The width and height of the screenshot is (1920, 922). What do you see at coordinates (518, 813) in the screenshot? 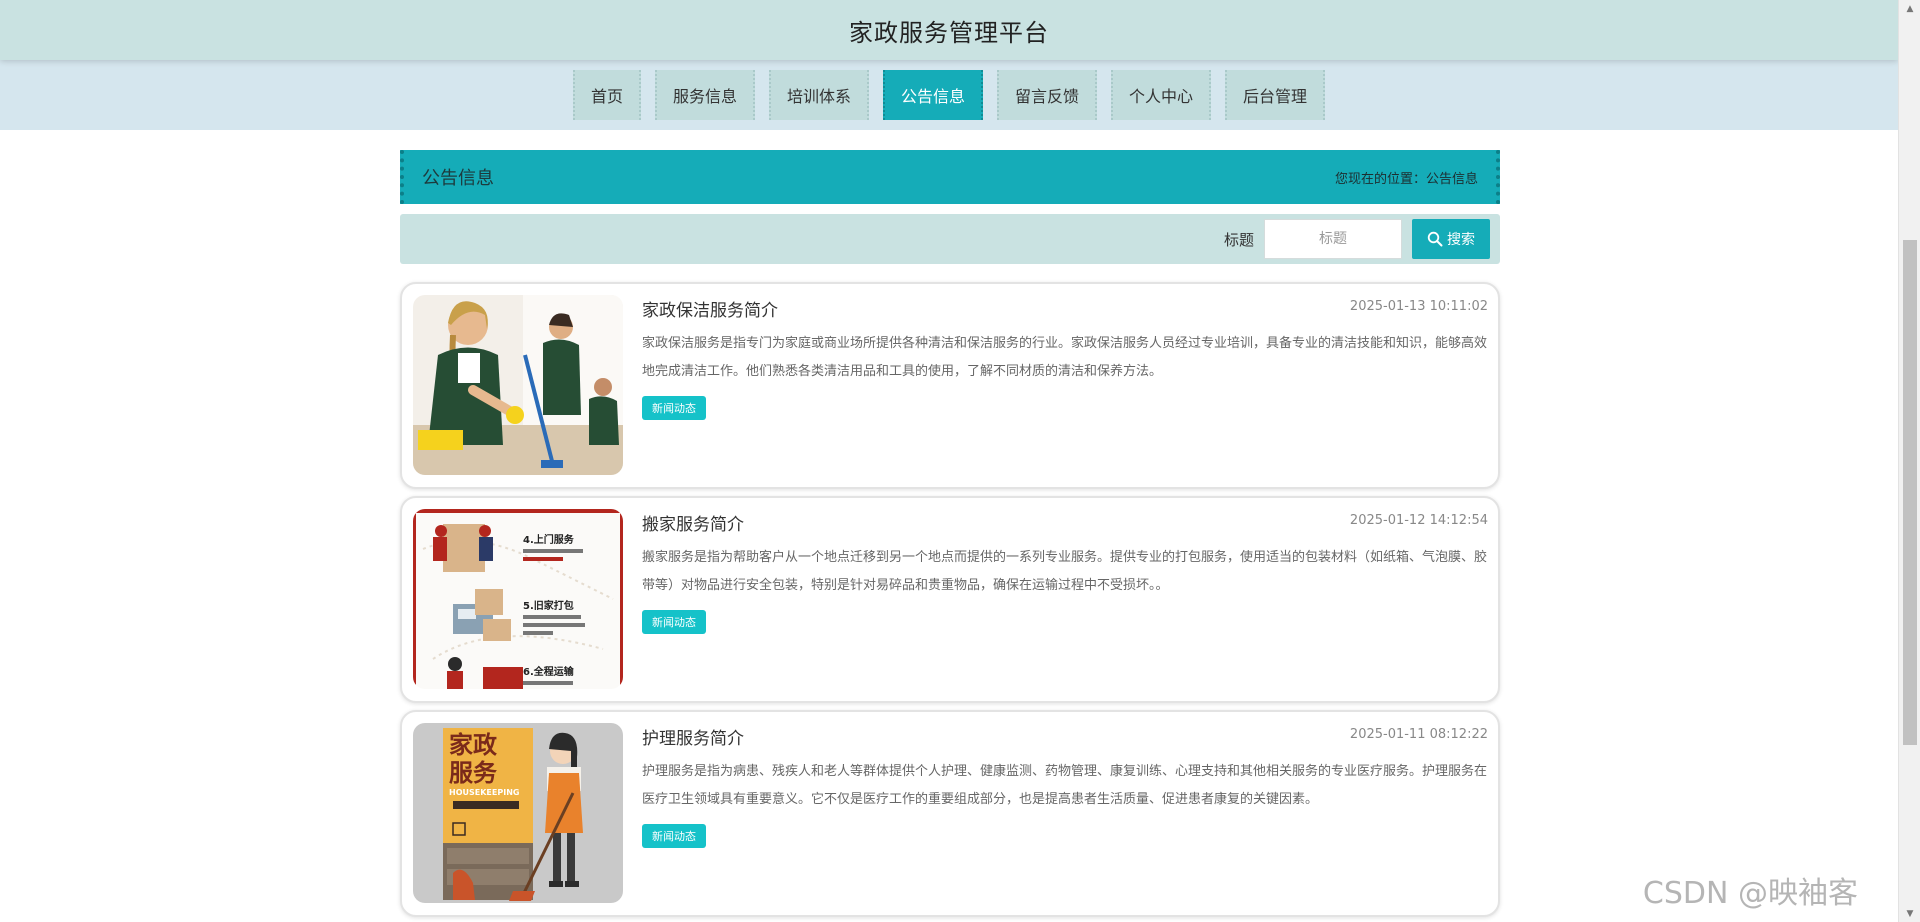
I see `housekeeping-thumbnail: 家政 服务 HOUSEKEEPING` at bounding box center [518, 813].